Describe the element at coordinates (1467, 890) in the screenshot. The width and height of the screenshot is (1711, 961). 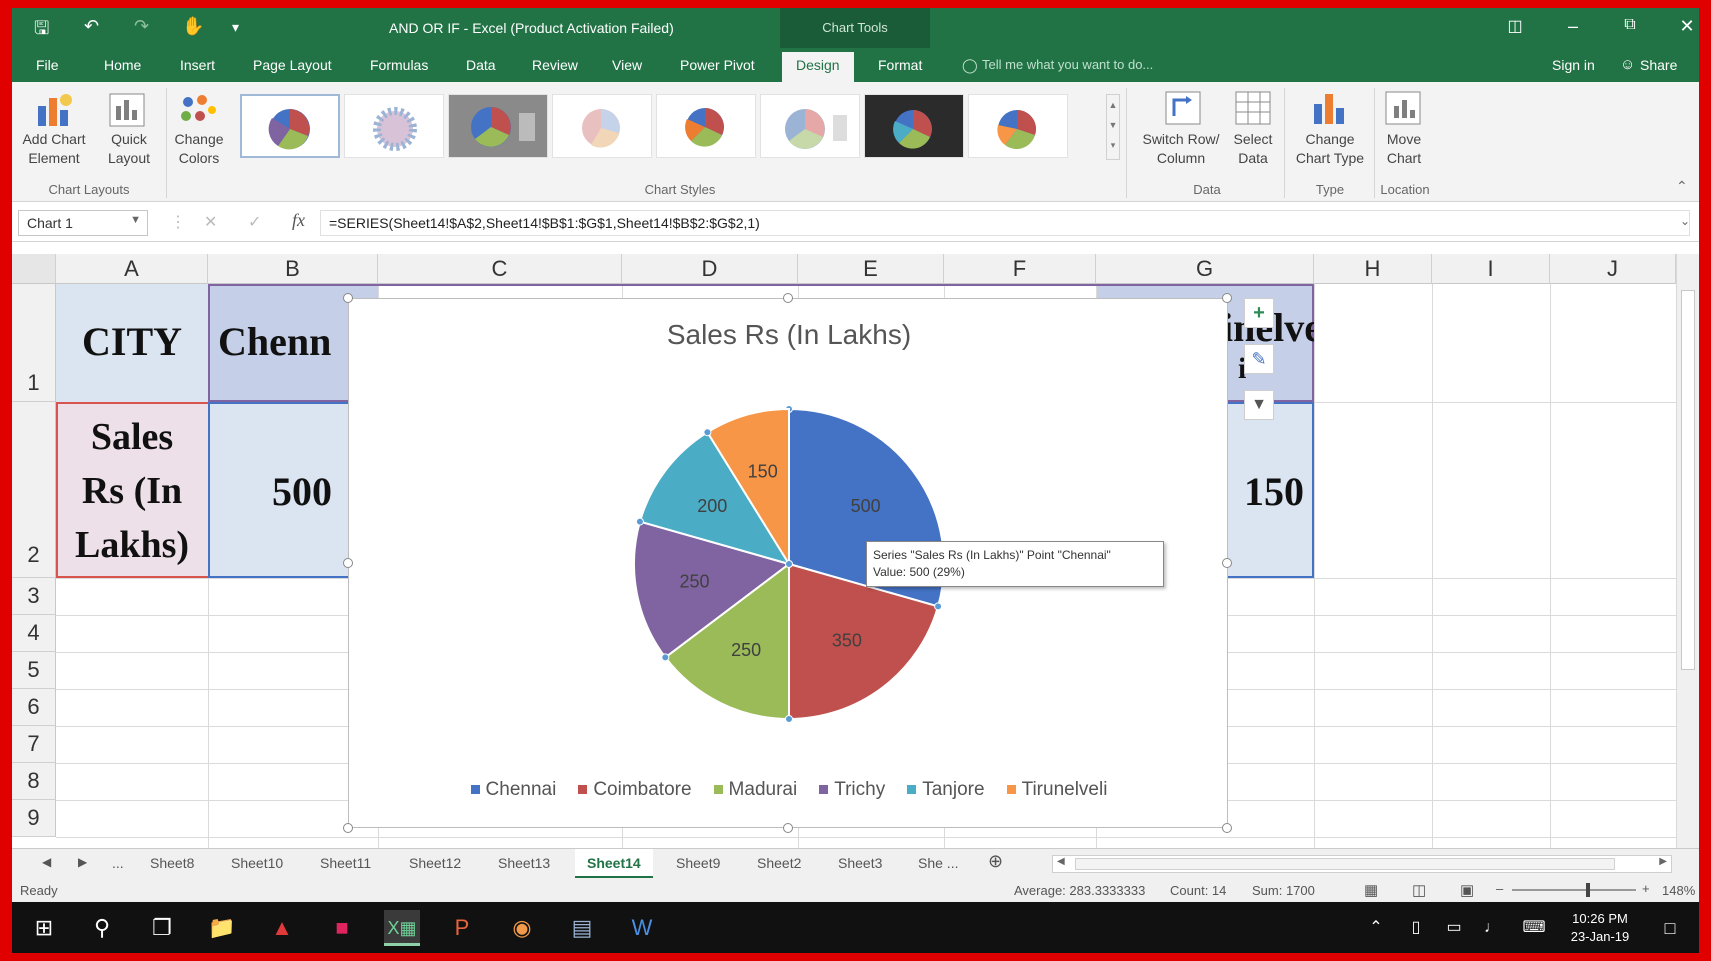
I see `page-break-view-icon: ▣` at that location.